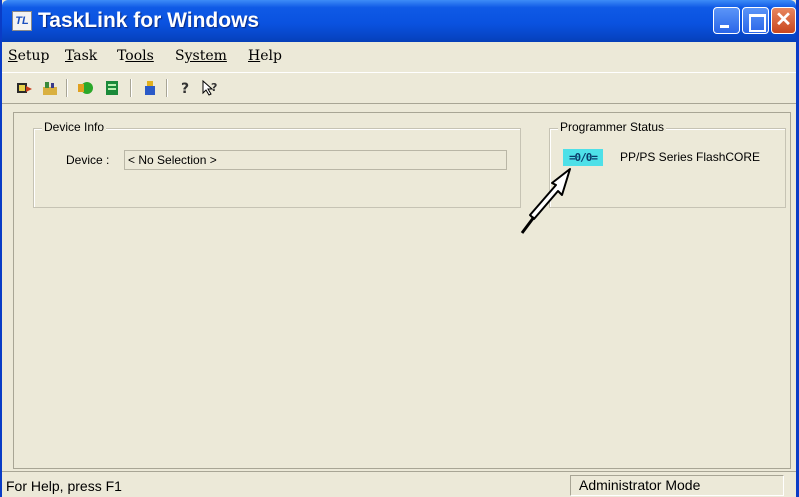 The width and height of the screenshot is (799, 497). Describe the element at coordinates (135, 56) in the screenshot. I see `menu-tools: Tools` at that location.